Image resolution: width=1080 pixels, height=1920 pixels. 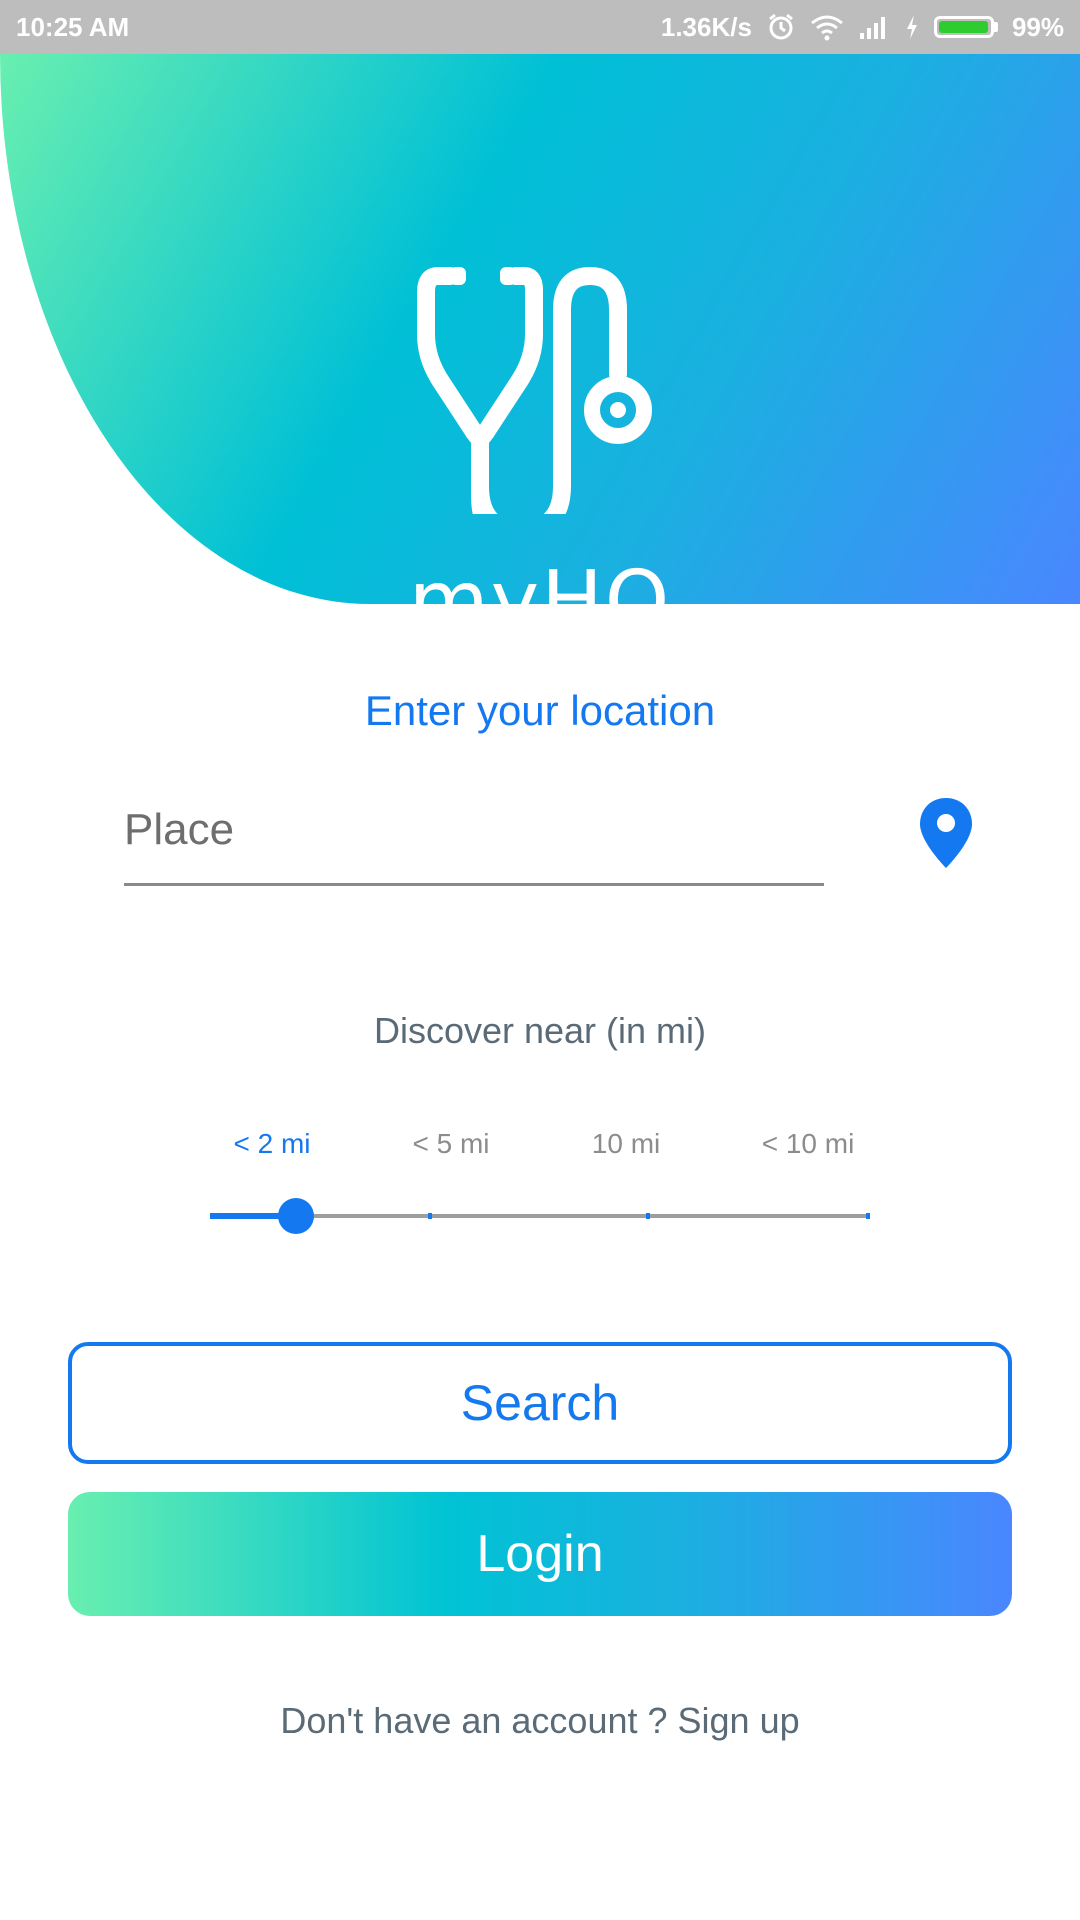 I want to click on place-input, so click(x=474, y=830).